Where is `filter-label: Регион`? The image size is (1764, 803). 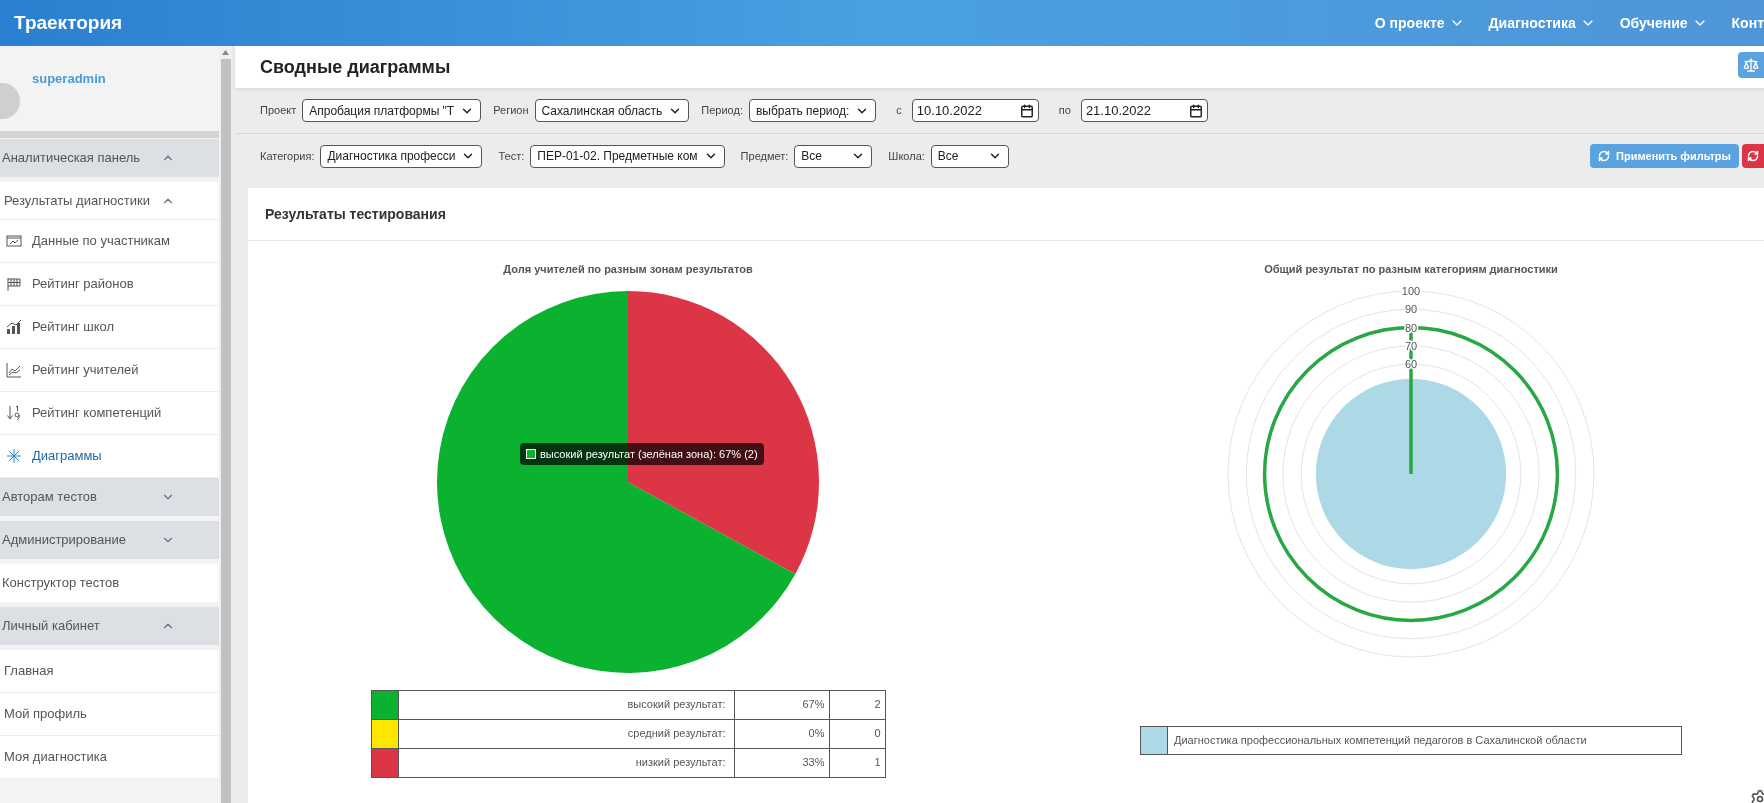
filter-label: Регион is located at coordinates (511, 111).